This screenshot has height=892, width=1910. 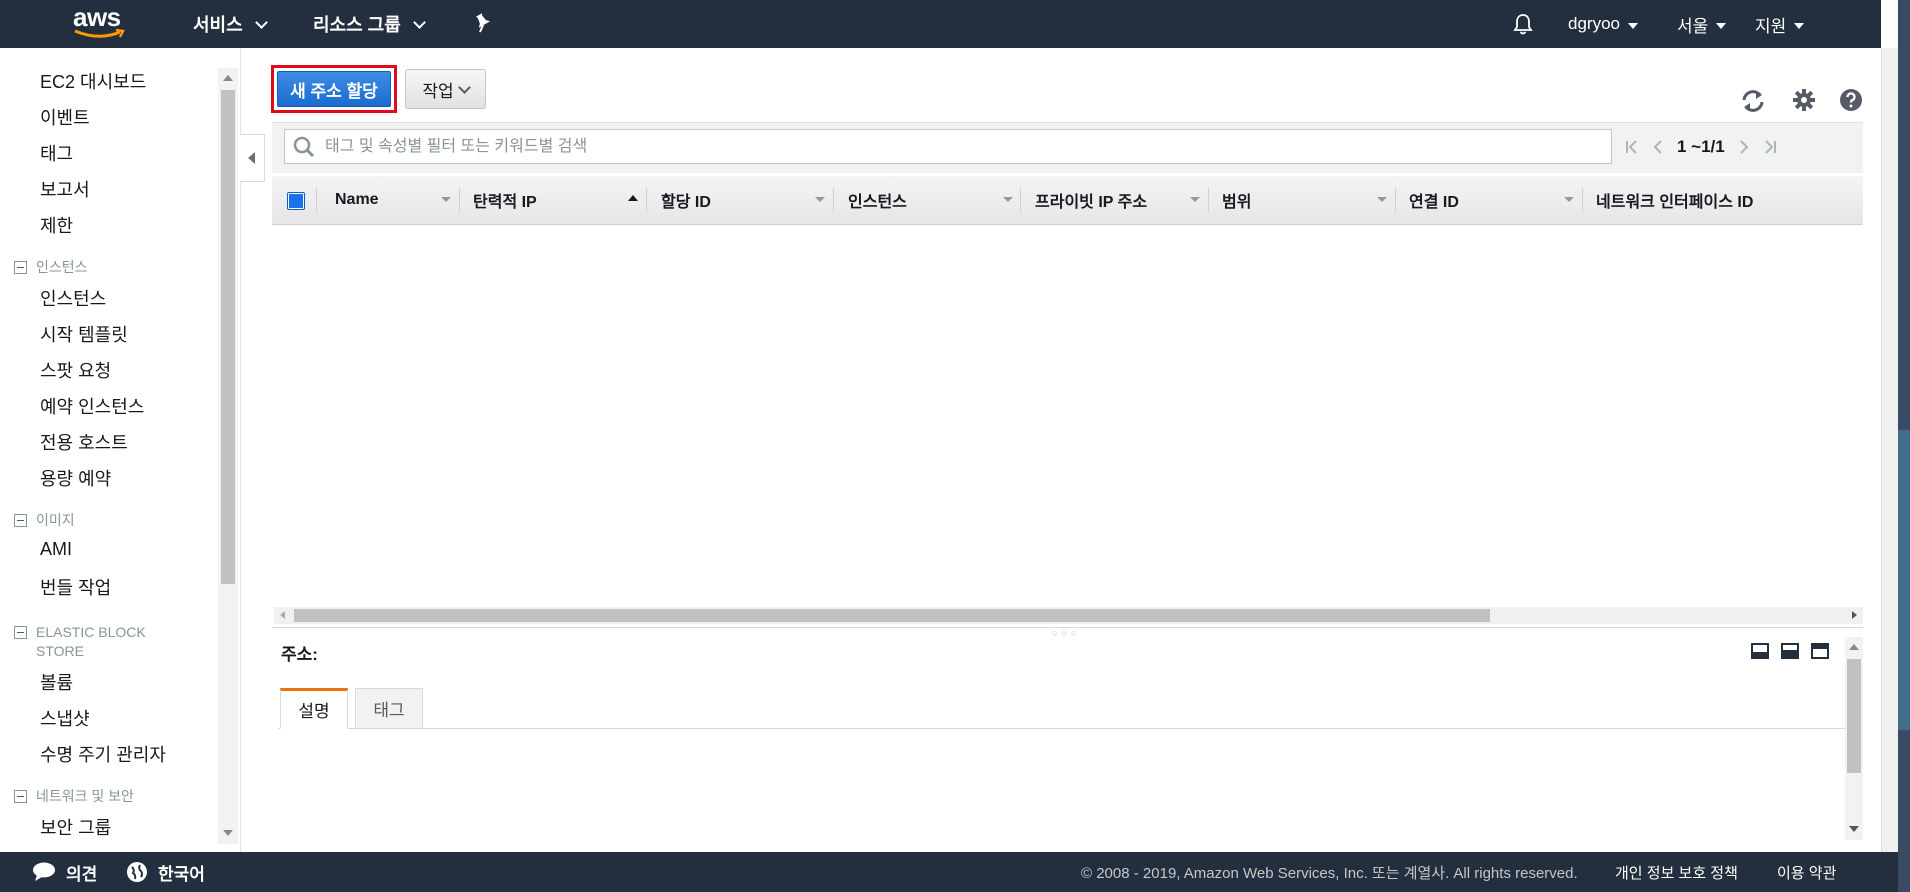 I want to click on support-menu: 지원, so click(x=1780, y=24).